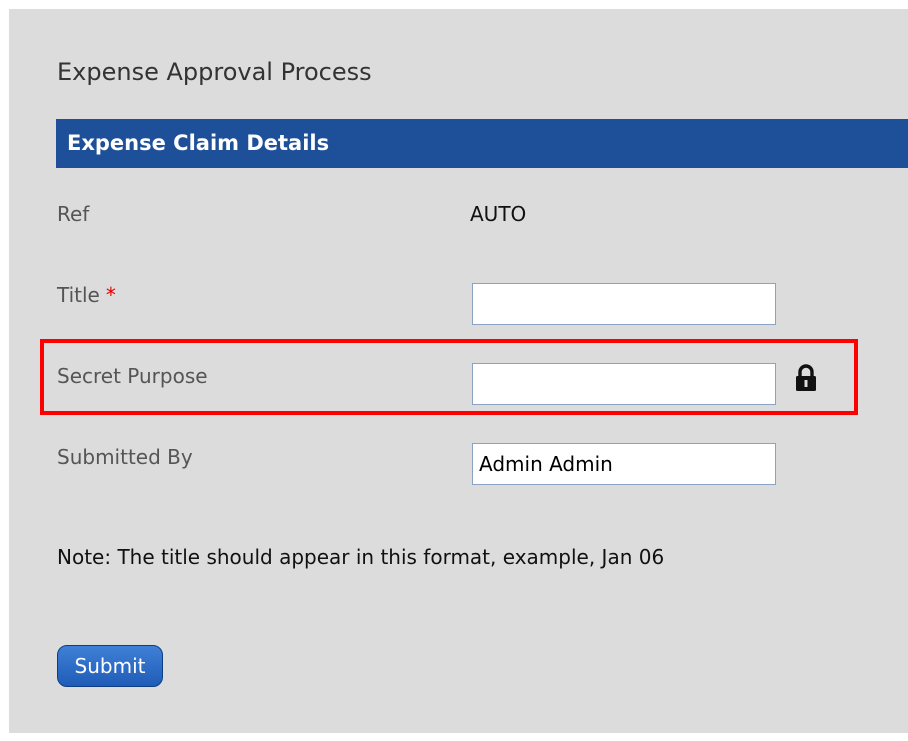  Describe the element at coordinates (806, 378) in the screenshot. I see `lock-icon` at that location.